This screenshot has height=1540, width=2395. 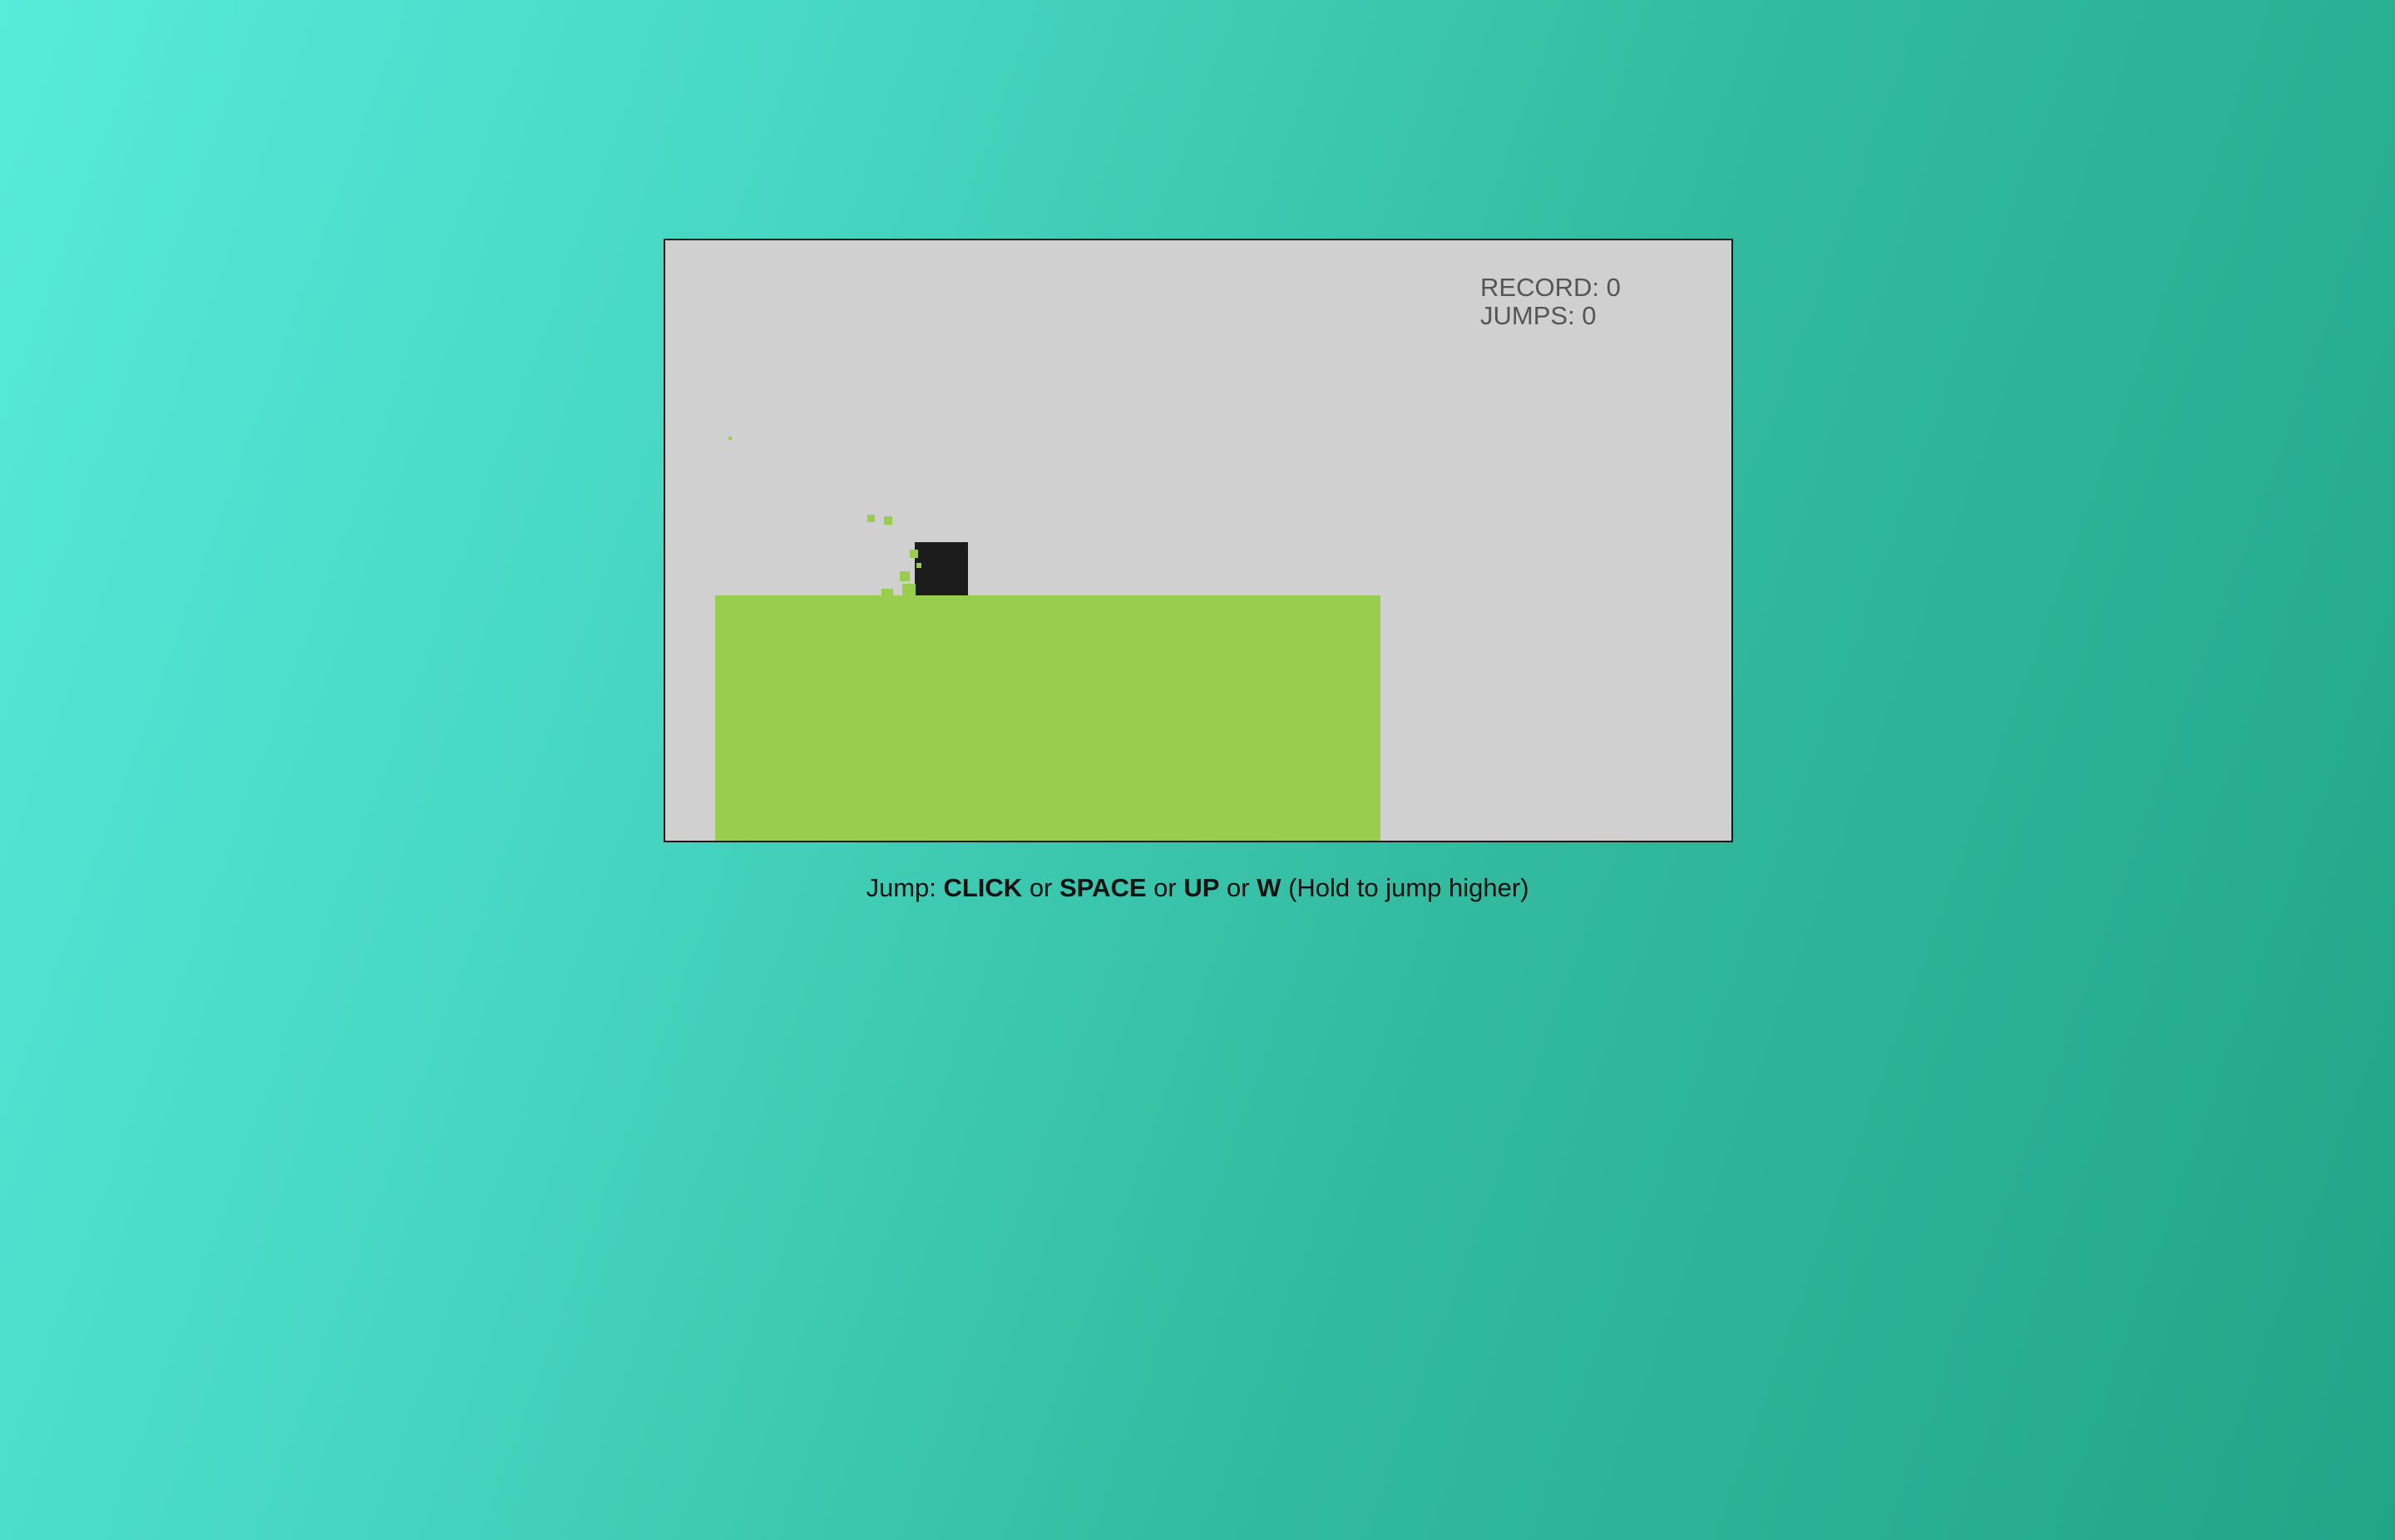 I want to click on ground-platform, so click(x=1047, y=718).